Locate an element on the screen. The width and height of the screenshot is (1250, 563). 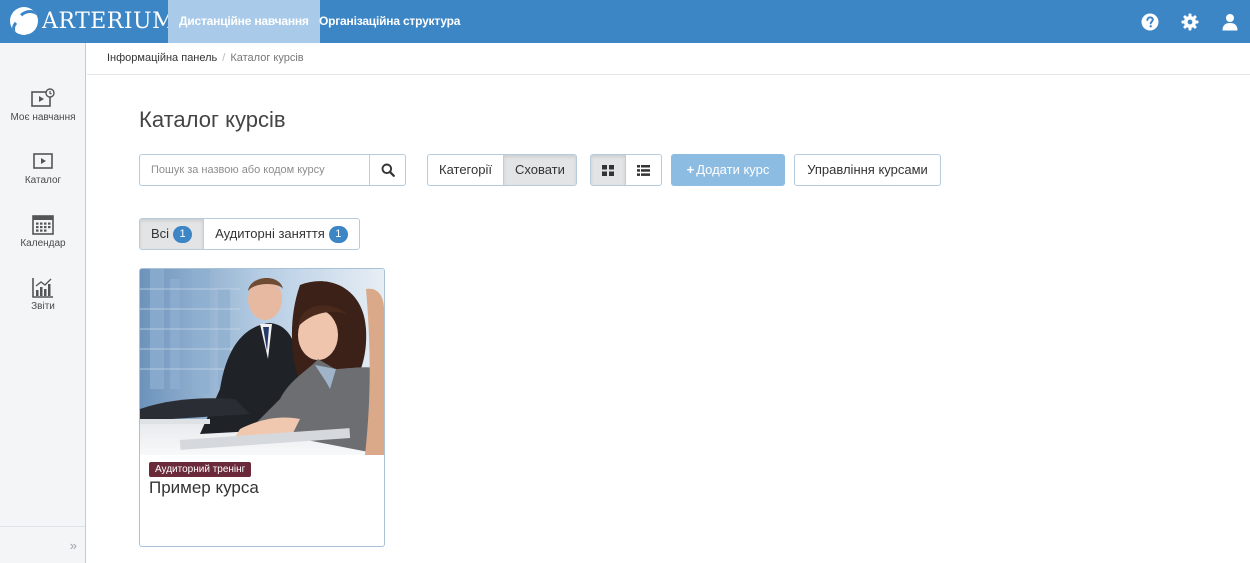
course-thumbnail is located at coordinates (262, 362).